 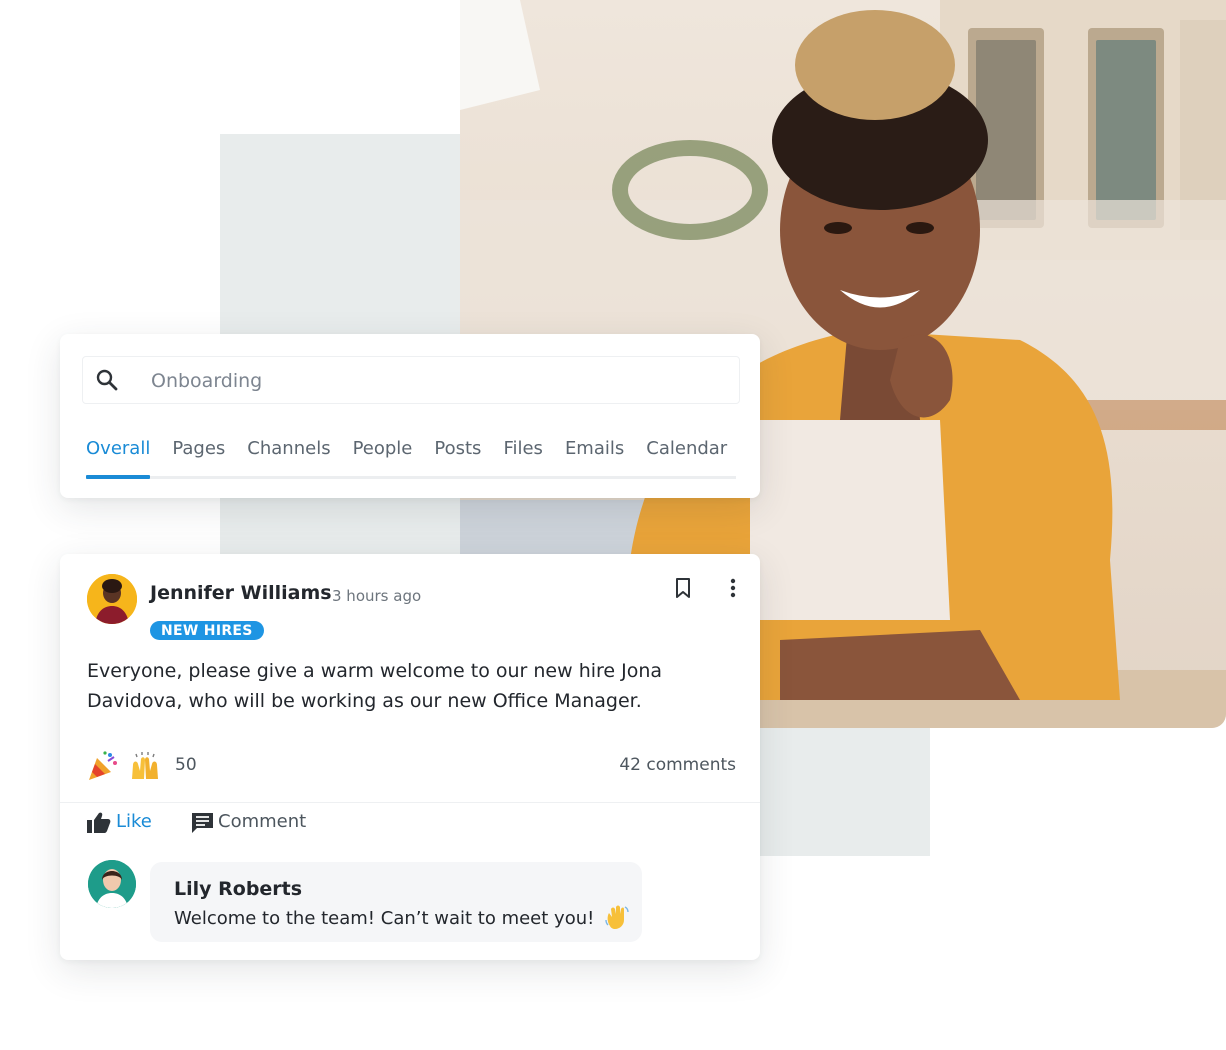 What do you see at coordinates (198, 457) in the screenshot?
I see `tab-pages: Pages` at bounding box center [198, 457].